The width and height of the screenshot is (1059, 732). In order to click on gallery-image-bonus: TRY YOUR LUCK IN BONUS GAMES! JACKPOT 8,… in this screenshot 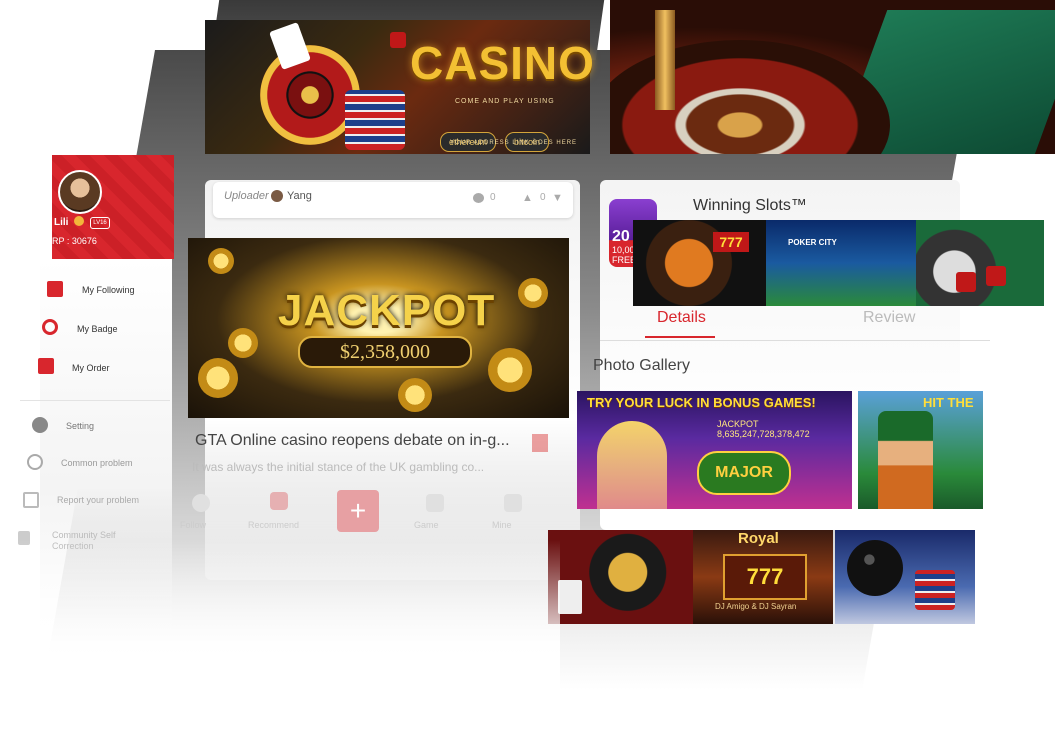, I will do `click(714, 450)`.